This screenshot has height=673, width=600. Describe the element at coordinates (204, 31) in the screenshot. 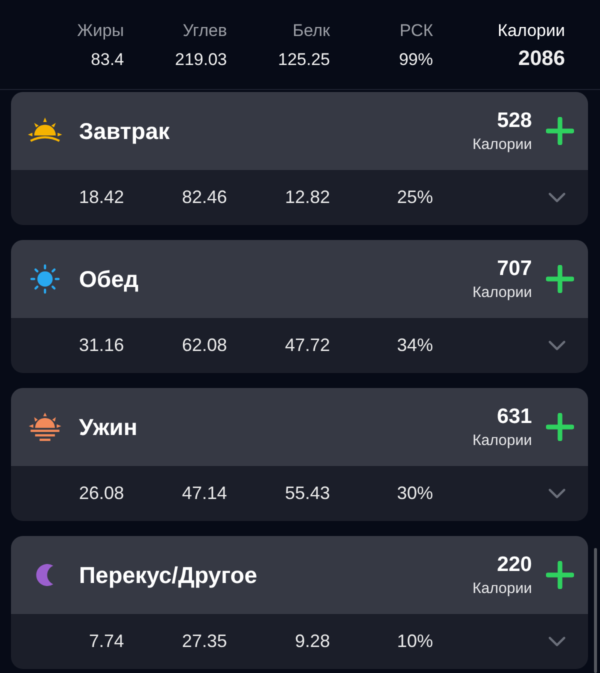

I see `column-label: Углев` at that location.